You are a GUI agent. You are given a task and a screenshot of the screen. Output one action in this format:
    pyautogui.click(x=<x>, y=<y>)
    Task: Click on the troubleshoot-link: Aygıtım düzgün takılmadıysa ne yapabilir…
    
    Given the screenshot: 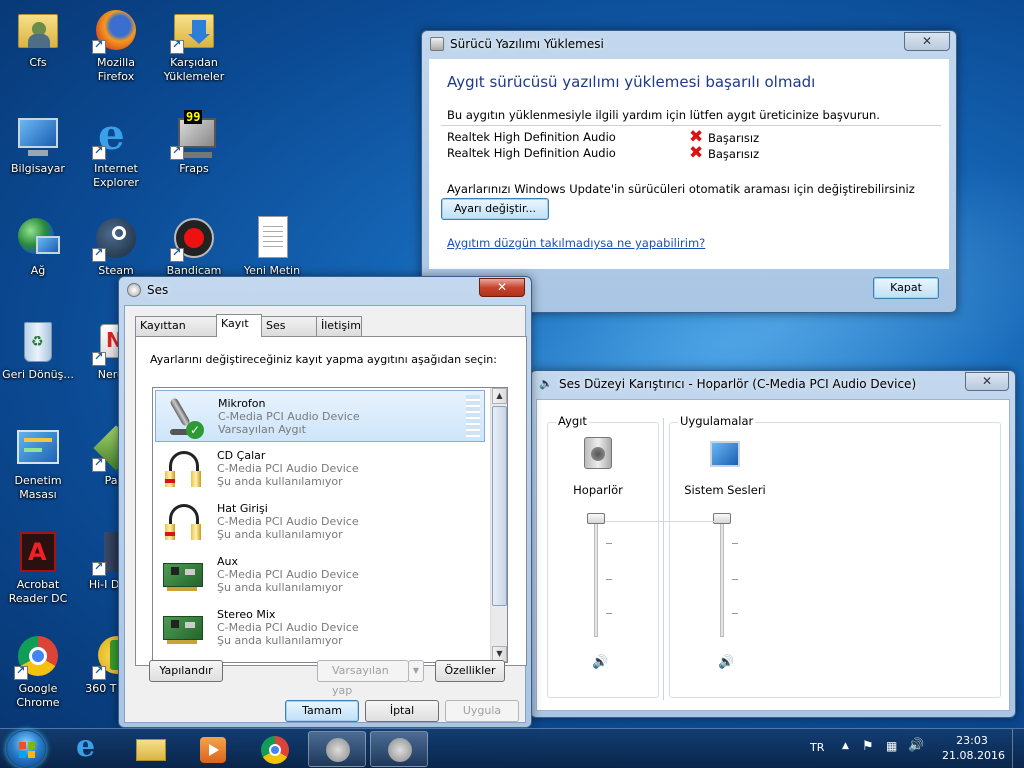 What is the action you would take?
    pyautogui.click(x=576, y=243)
    